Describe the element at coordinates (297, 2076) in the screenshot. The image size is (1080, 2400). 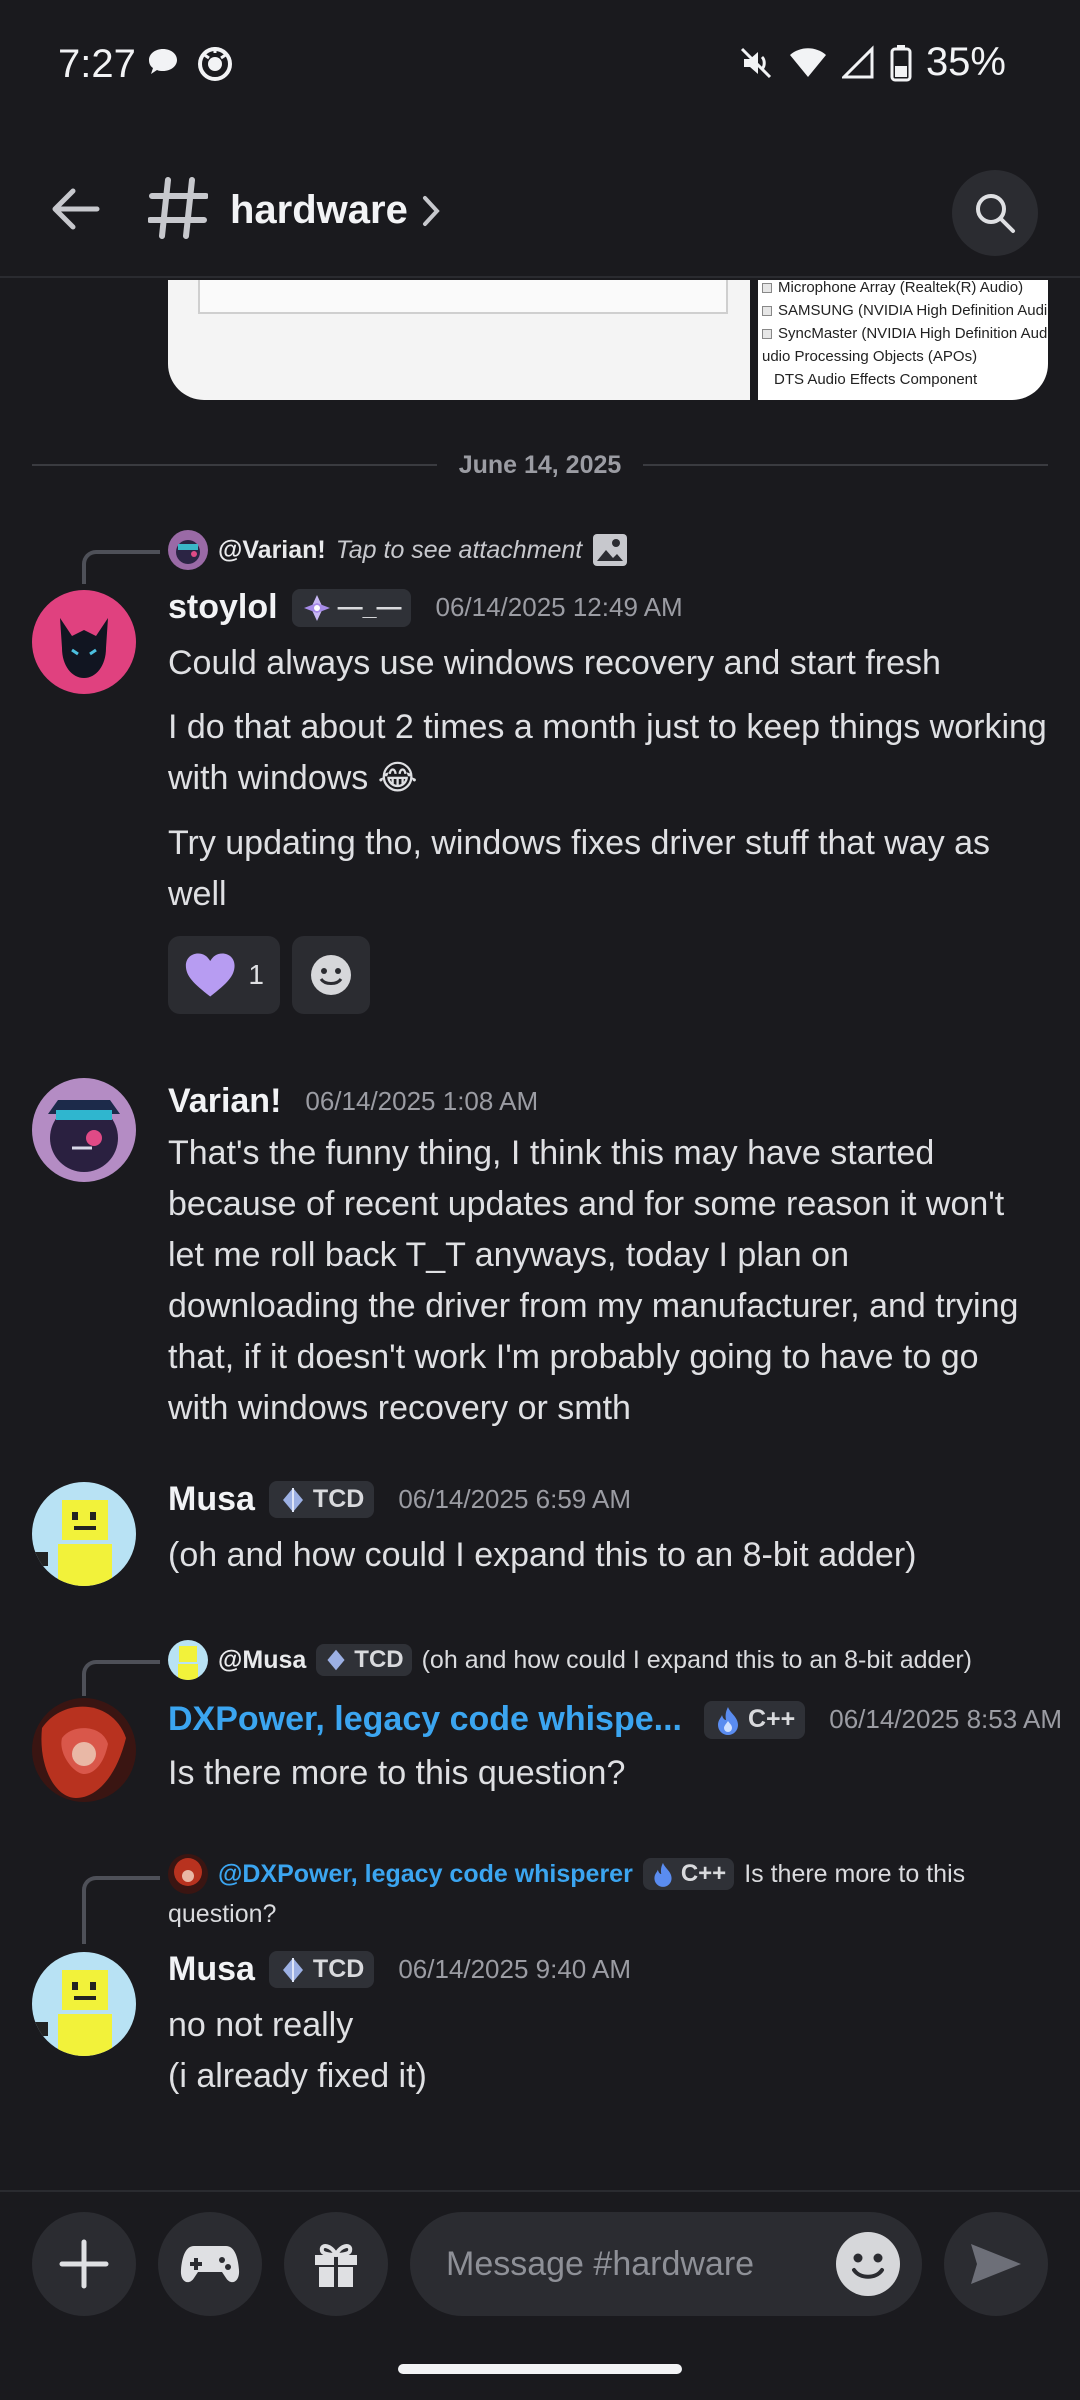
I see `message-text: (i already fixed it)` at that location.